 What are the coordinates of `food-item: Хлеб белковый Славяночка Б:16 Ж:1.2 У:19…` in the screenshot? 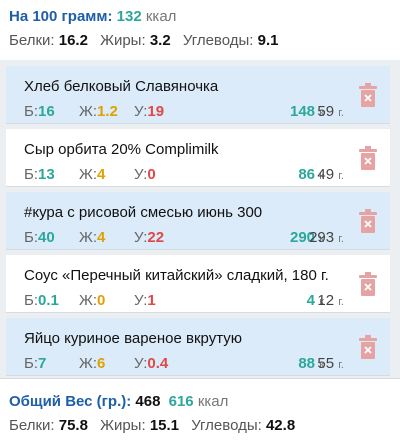 It's located at (198, 95).